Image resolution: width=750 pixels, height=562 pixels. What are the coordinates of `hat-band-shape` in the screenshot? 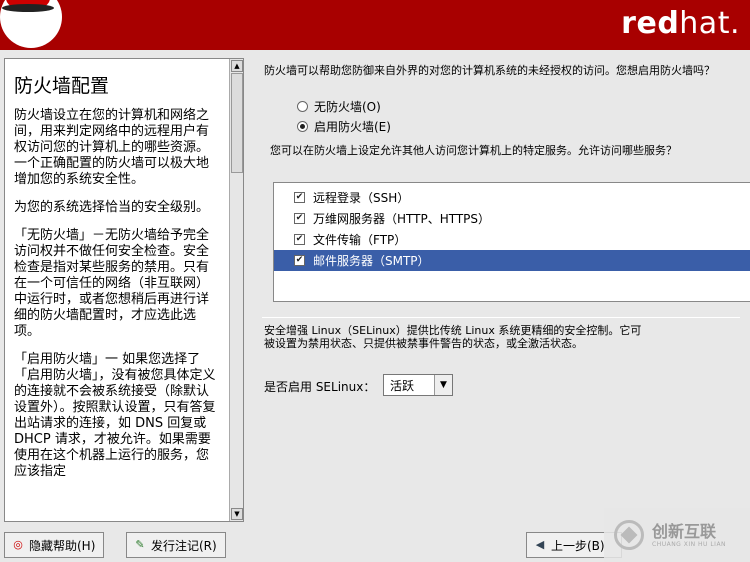 It's located at (28, 8).